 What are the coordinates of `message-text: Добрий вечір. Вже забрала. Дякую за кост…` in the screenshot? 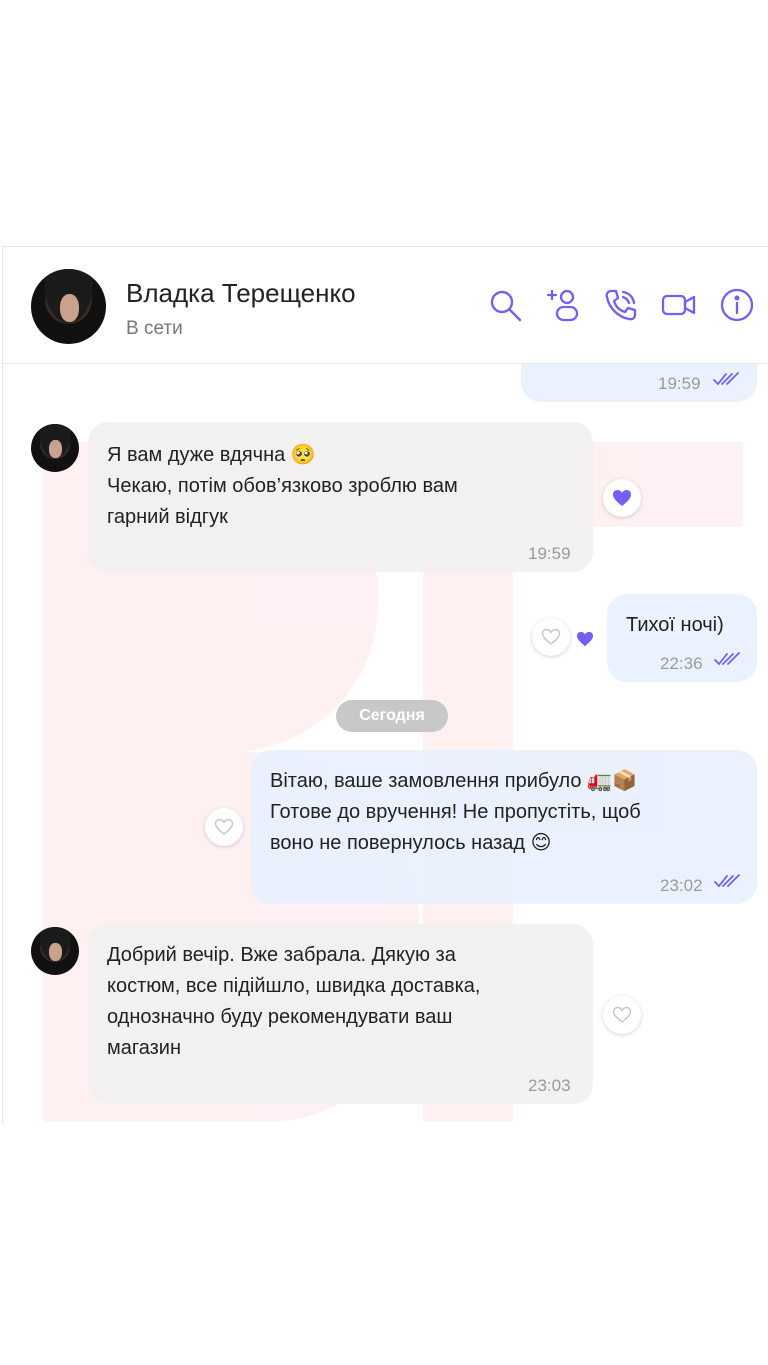 It's located at (294, 1001).